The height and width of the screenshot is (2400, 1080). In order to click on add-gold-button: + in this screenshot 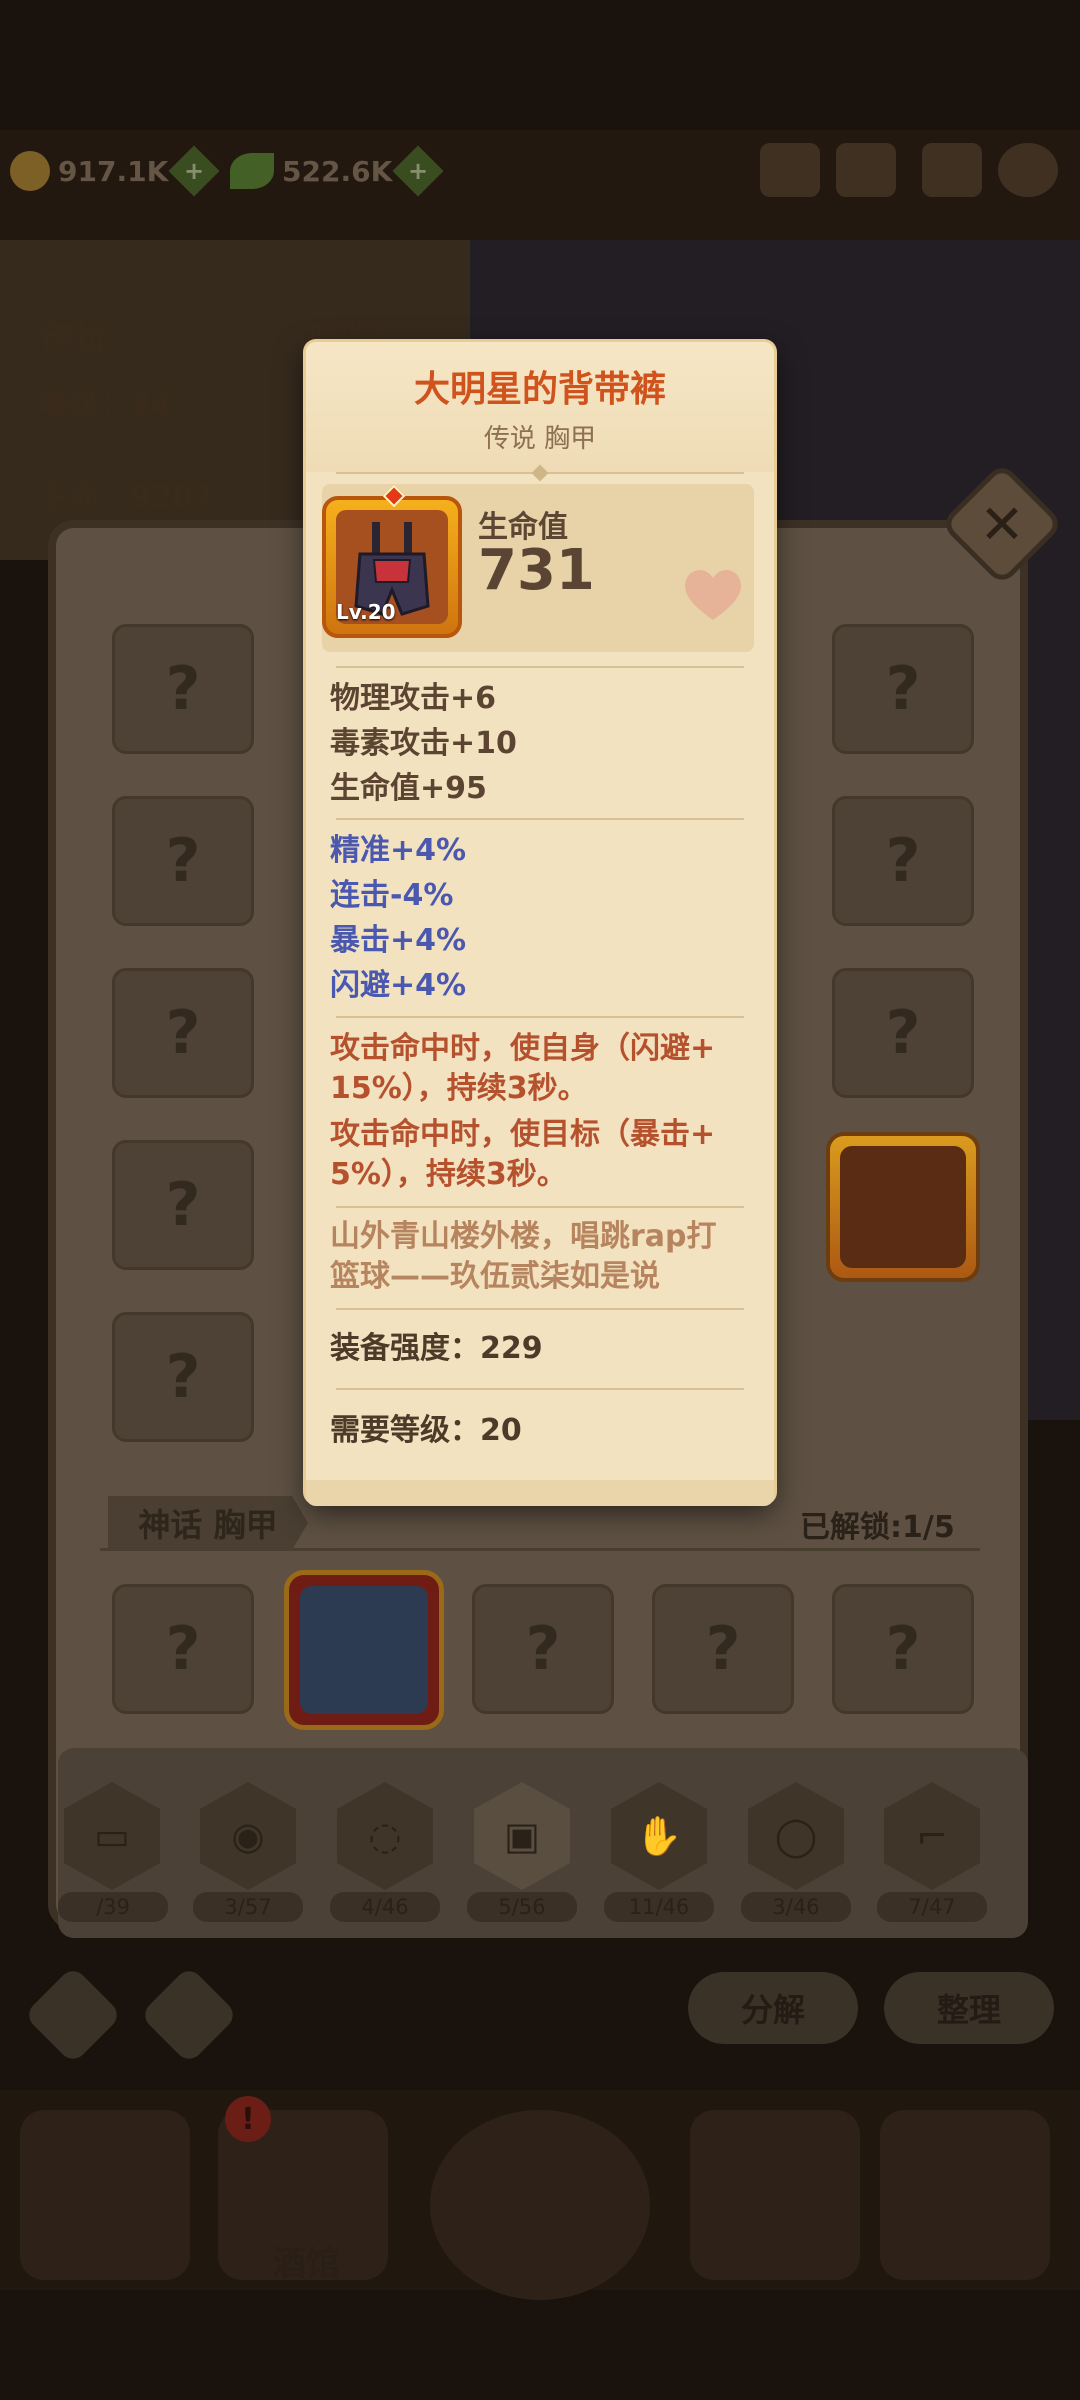, I will do `click(194, 171)`.